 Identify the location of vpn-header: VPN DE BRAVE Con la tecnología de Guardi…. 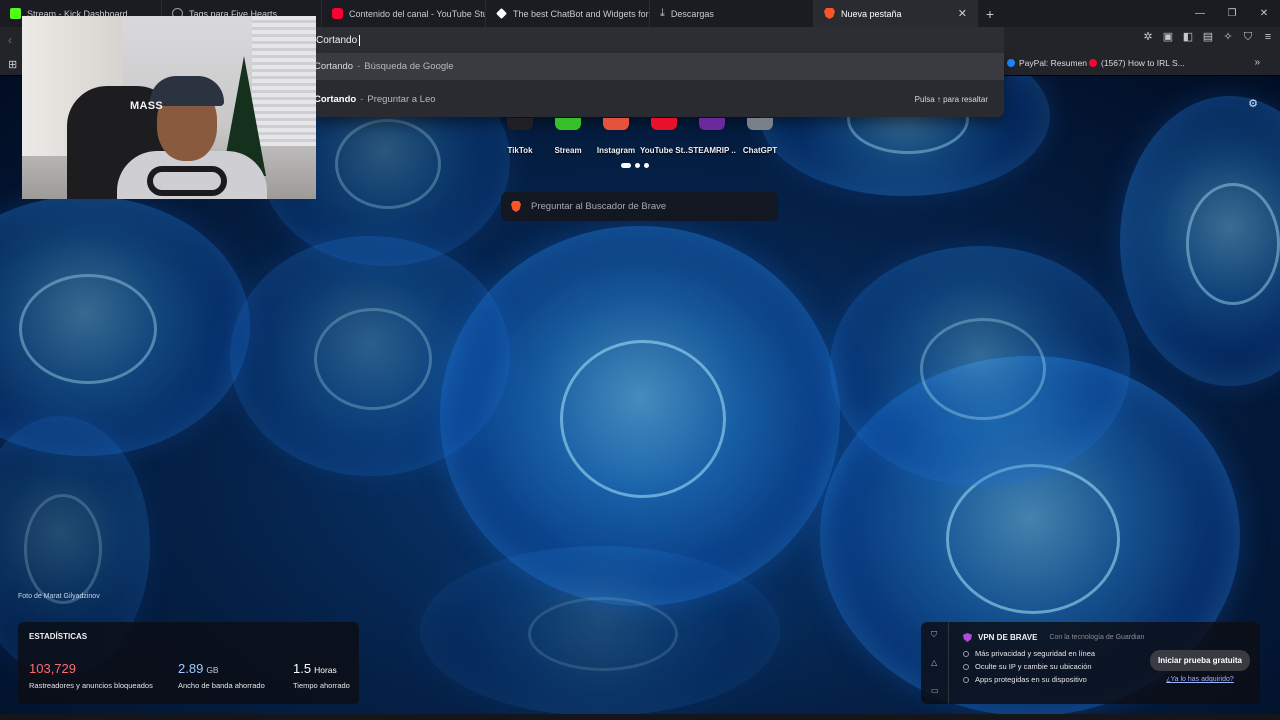
(1053, 637).